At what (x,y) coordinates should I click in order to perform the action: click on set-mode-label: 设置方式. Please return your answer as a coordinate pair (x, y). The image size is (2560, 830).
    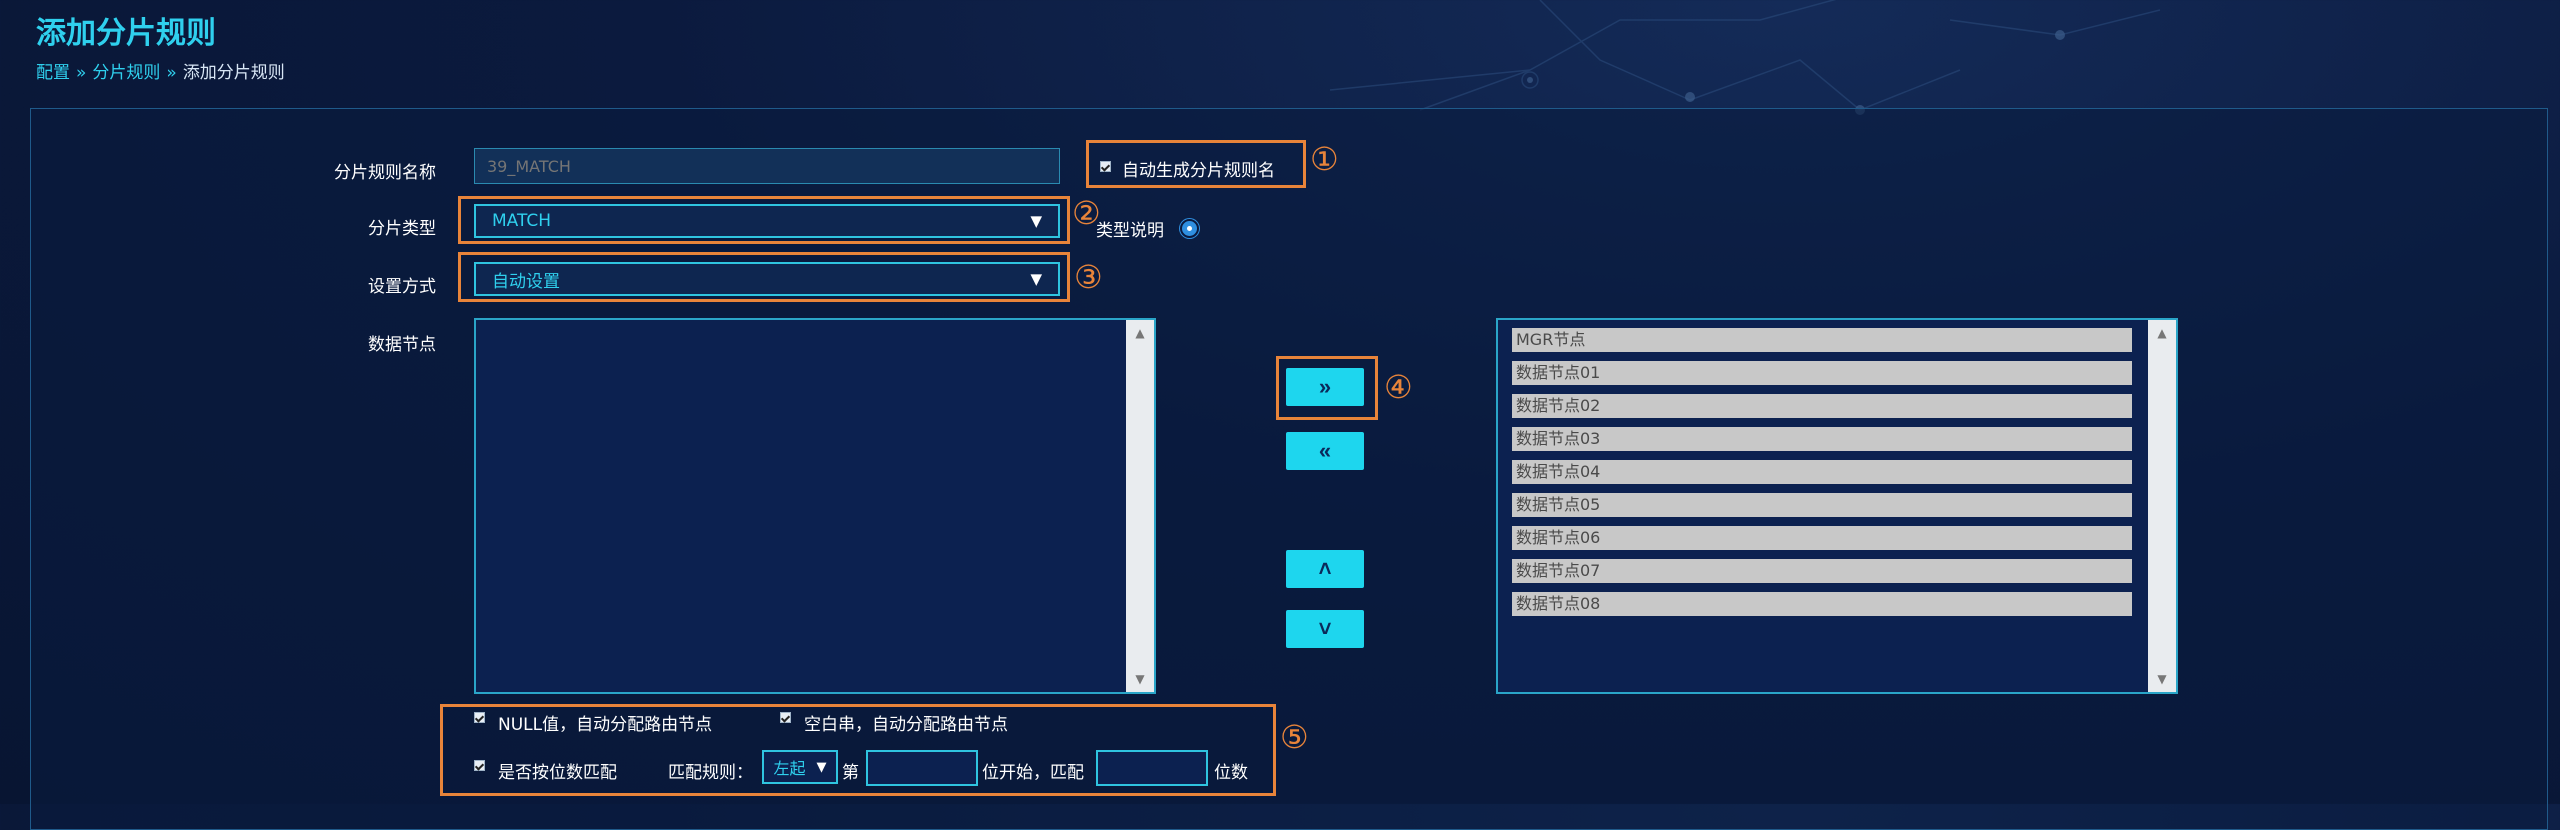
    Looking at the image, I should click on (402, 287).